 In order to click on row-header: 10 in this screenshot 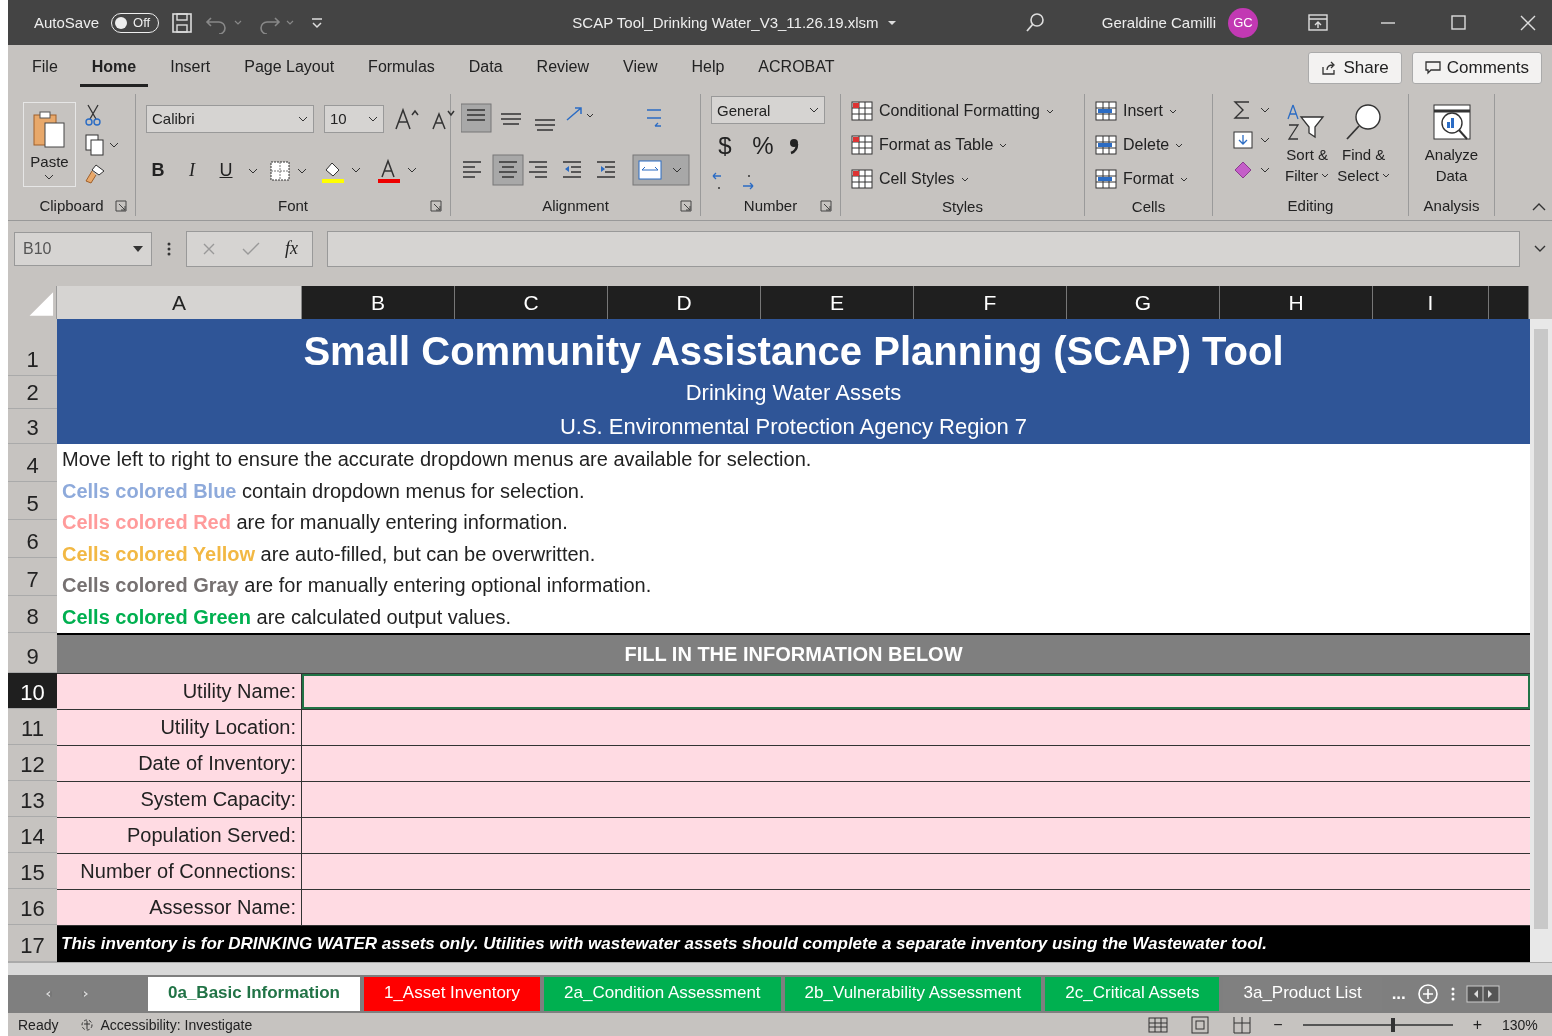, I will do `click(32, 691)`.